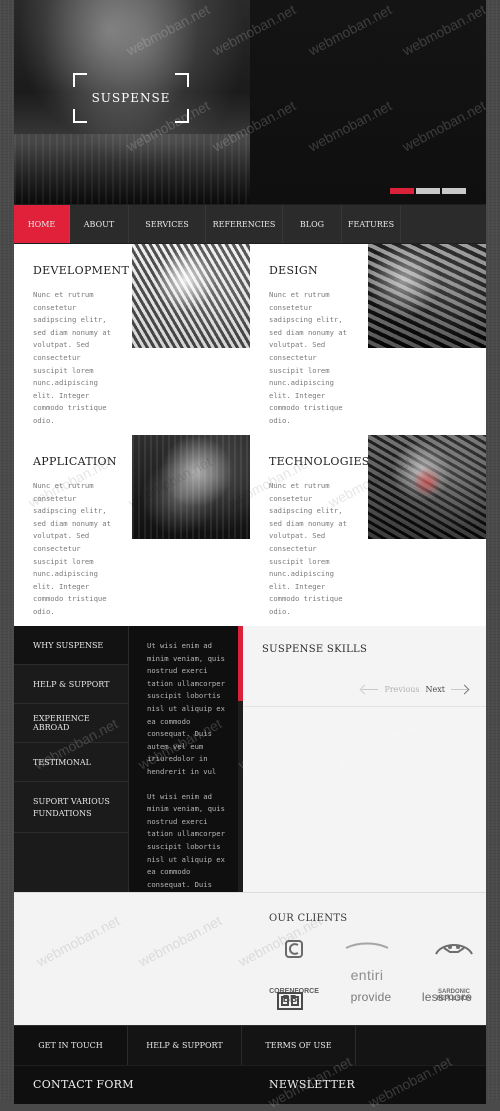 This screenshot has height=1111, width=500. I want to click on client-logo-entiri: entiri, so click(367, 961).